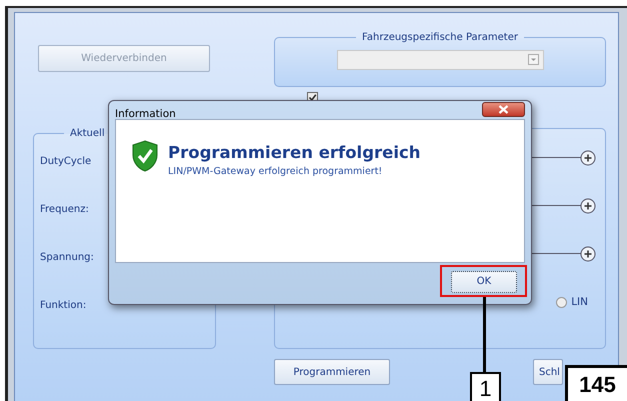  What do you see at coordinates (485, 386) in the screenshot?
I see `callout-number: 1` at bounding box center [485, 386].